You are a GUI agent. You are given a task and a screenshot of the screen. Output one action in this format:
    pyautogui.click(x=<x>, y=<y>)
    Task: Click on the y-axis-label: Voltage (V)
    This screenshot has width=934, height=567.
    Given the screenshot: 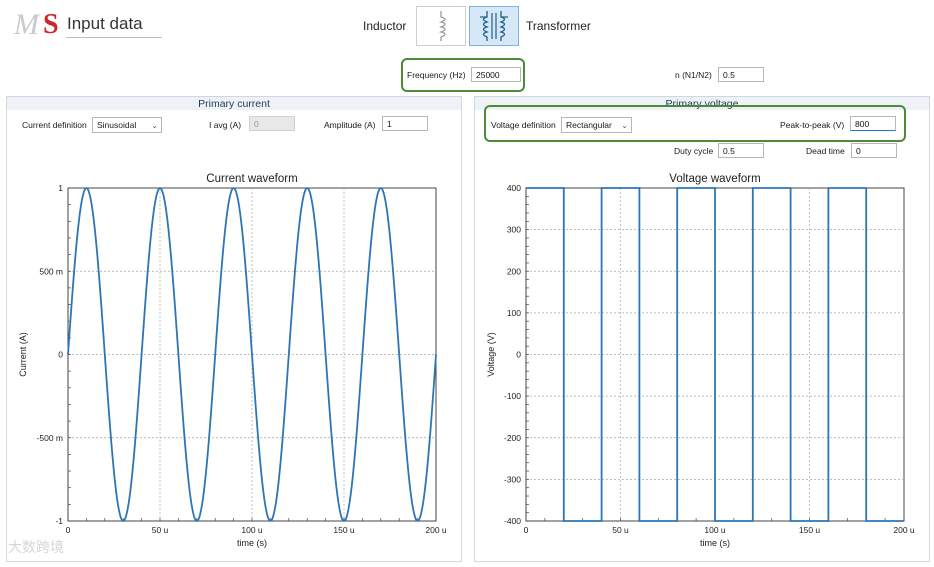 What is the action you would take?
    pyautogui.click(x=491, y=354)
    